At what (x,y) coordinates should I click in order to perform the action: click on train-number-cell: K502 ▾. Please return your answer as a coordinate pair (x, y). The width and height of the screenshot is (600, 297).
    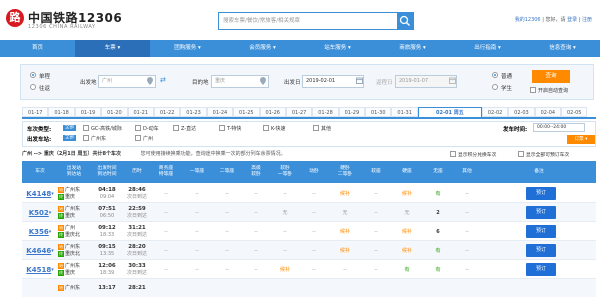
    Looking at the image, I should click on (40, 212).